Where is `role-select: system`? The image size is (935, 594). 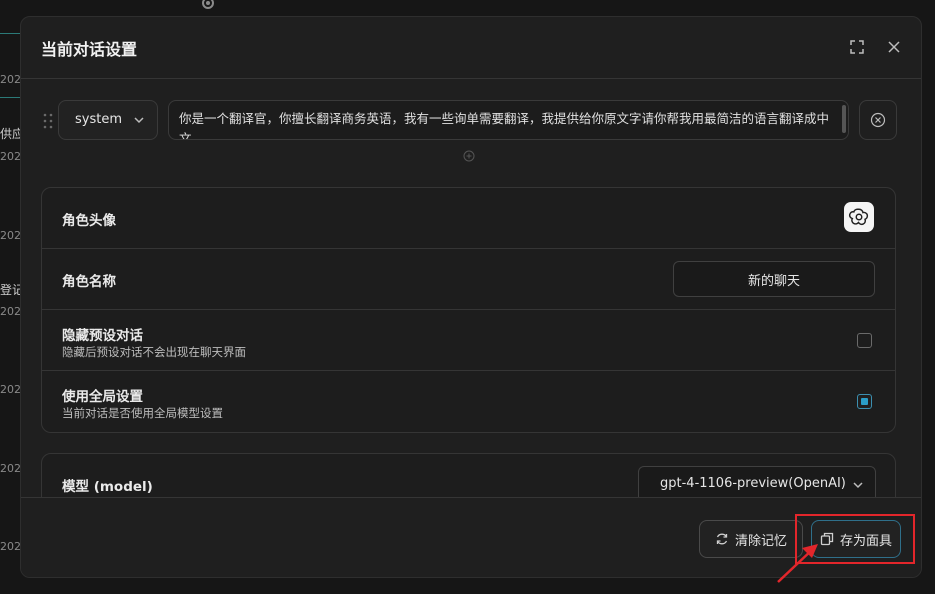
role-select: system is located at coordinates (108, 120).